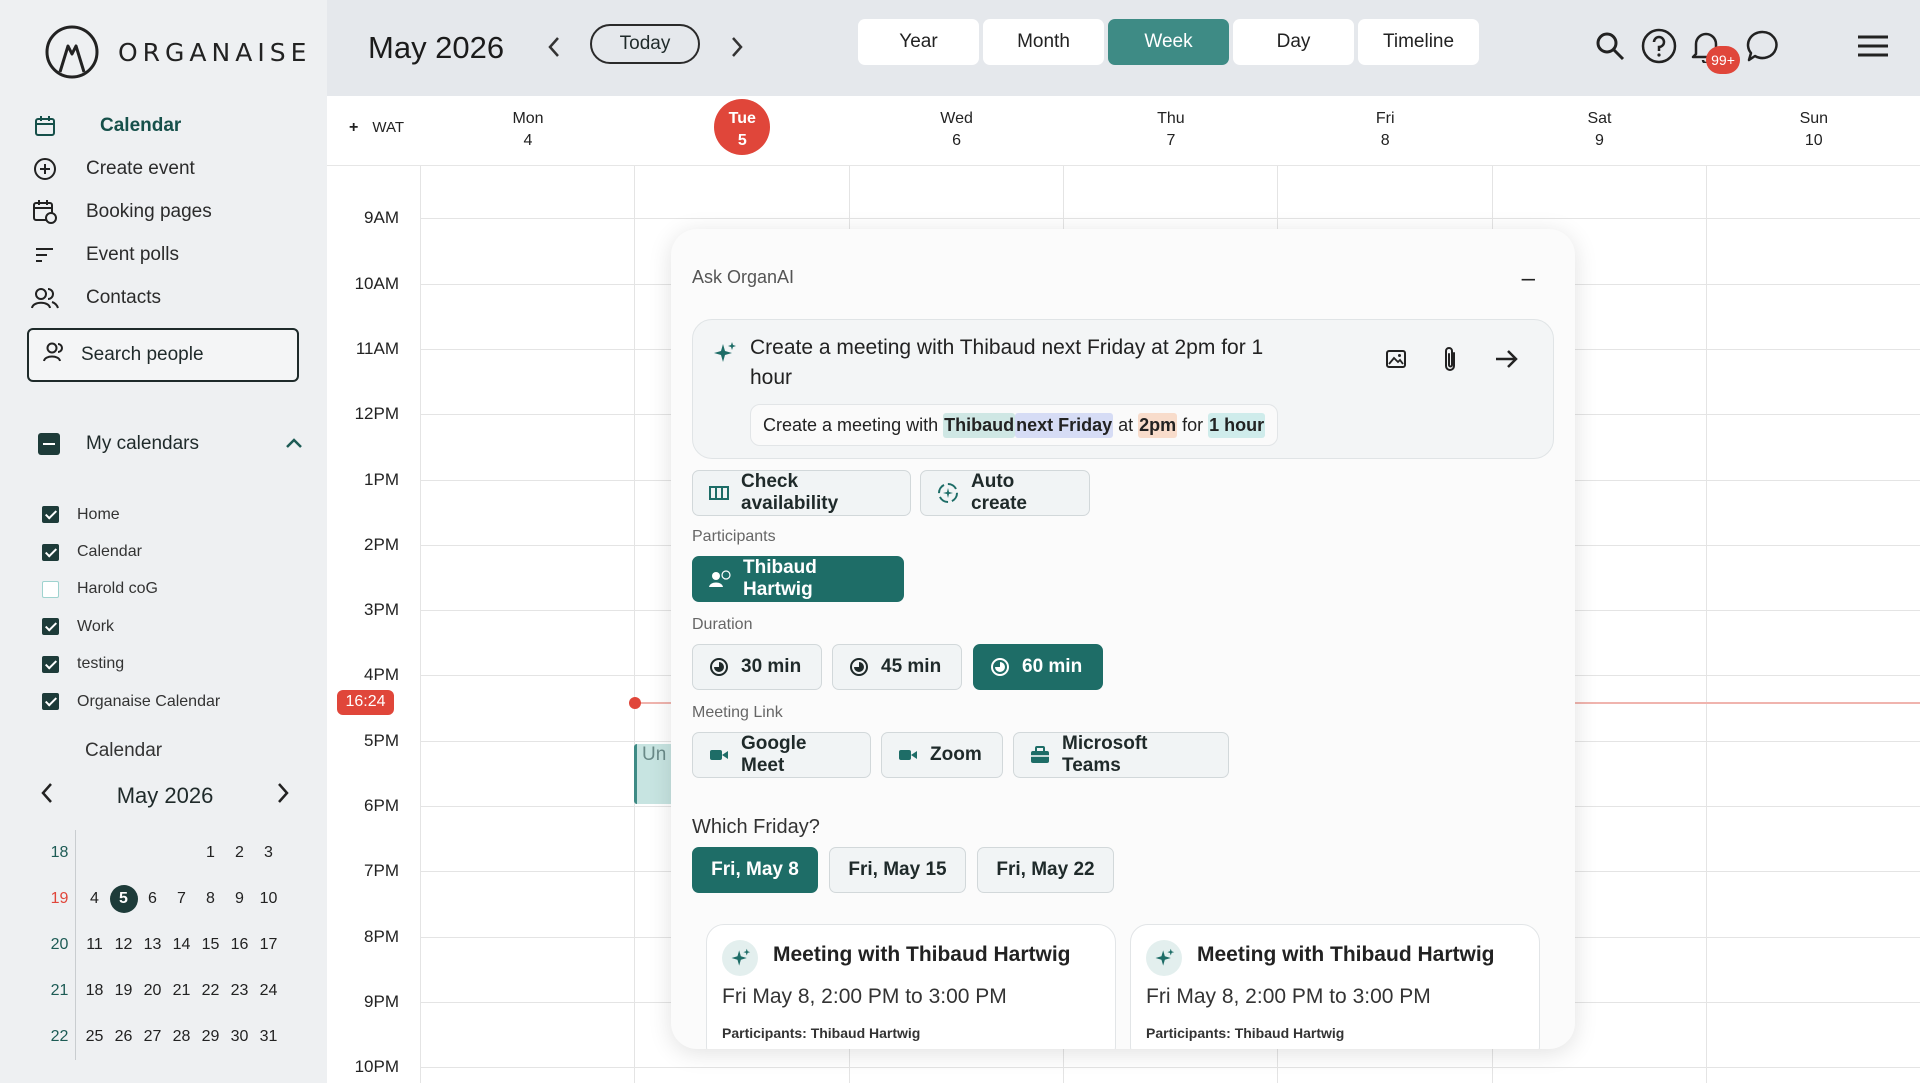 The height and width of the screenshot is (1083, 1920). What do you see at coordinates (210, 991) in the screenshot?
I see `mini-calendar-day: 22` at bounding box center [210, 991].